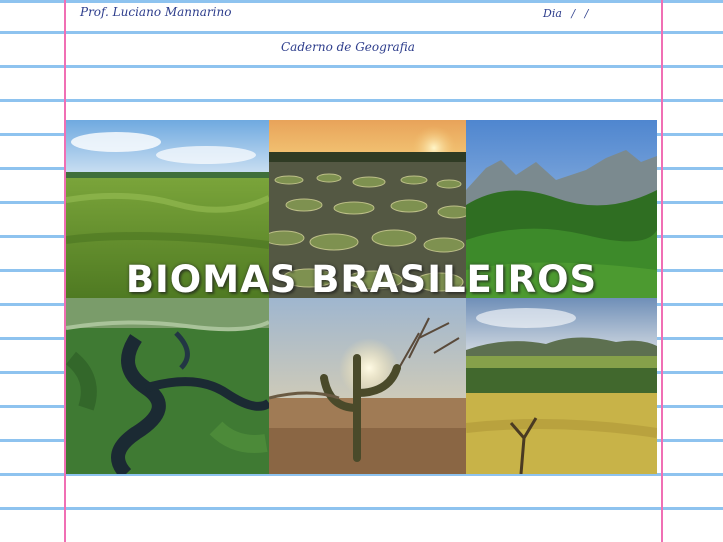 This screenshot has width=723, height=542. Describe the element at coordinates (348, 47) in the screenshot. I see `notebook-subject: Caderno de Geografia` at that location.